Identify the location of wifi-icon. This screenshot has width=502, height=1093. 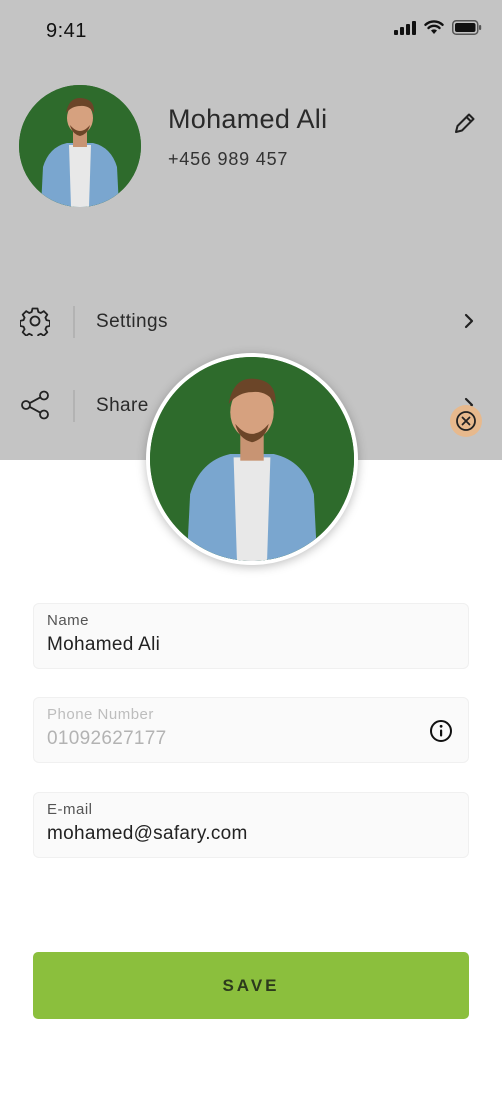
(434, 27).